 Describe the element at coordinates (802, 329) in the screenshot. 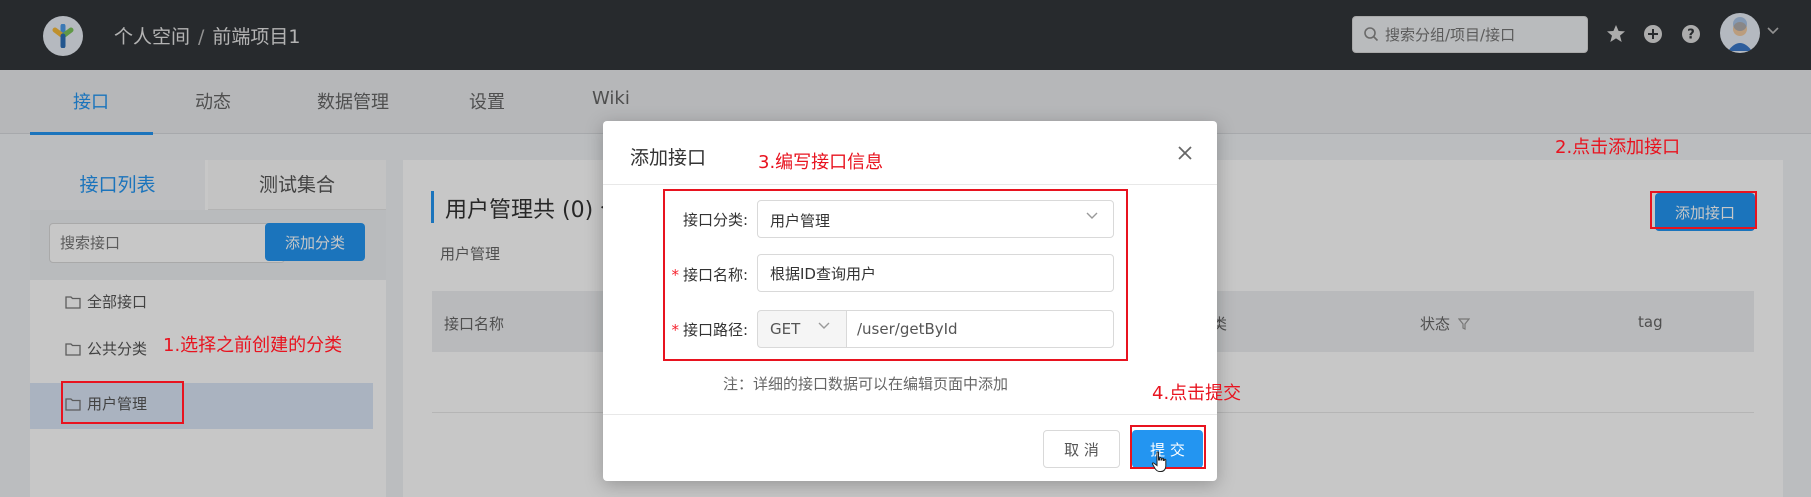

I see `http-method-select: GET` at that location.